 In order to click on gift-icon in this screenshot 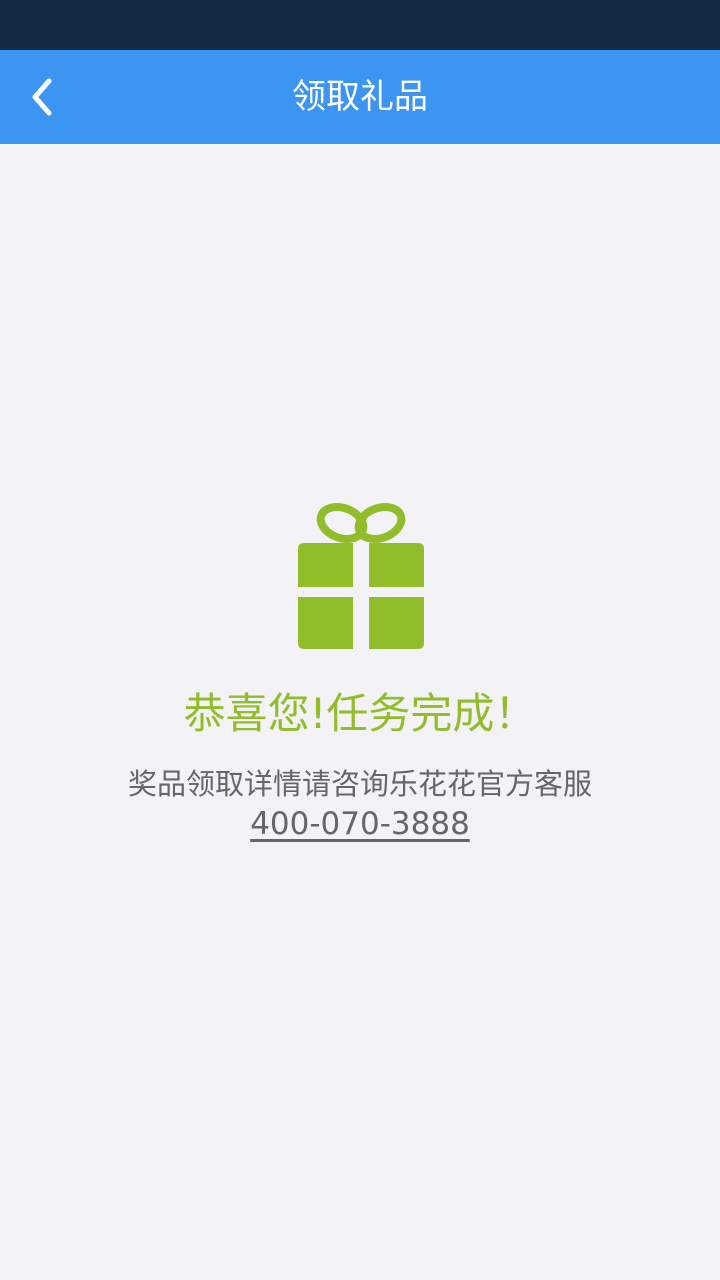, I will do `click(361, 576)`.